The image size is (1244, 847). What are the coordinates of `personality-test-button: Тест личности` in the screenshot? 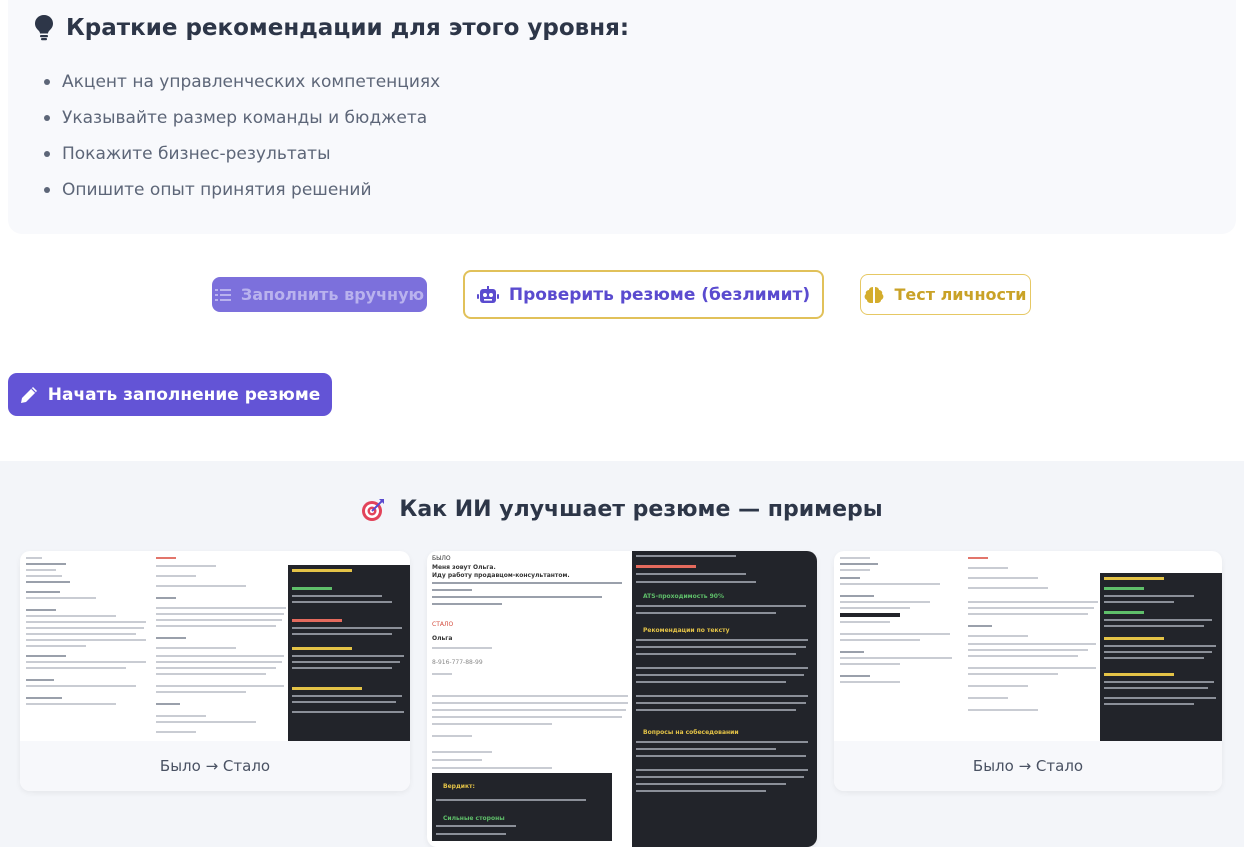 It's located at (945, 294).